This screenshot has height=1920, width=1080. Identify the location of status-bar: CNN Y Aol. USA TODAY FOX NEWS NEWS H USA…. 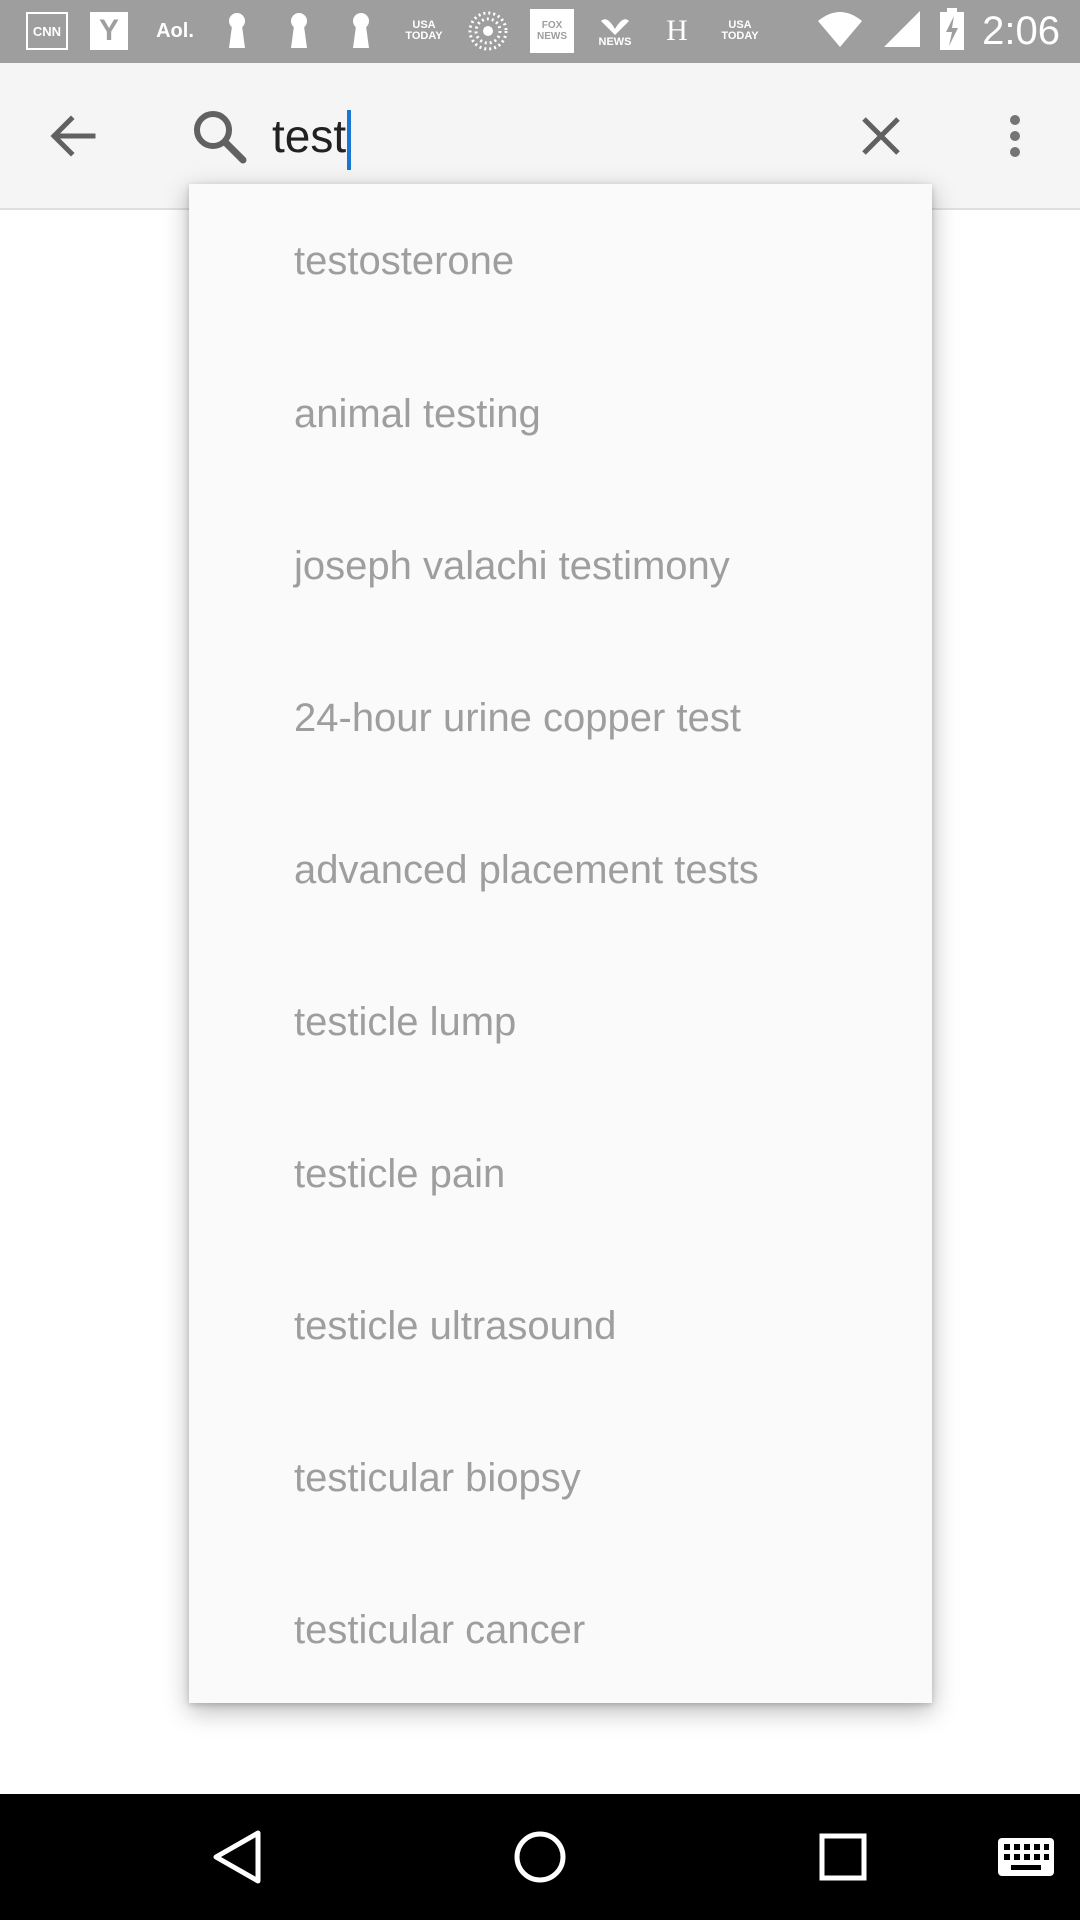
(540, 31).